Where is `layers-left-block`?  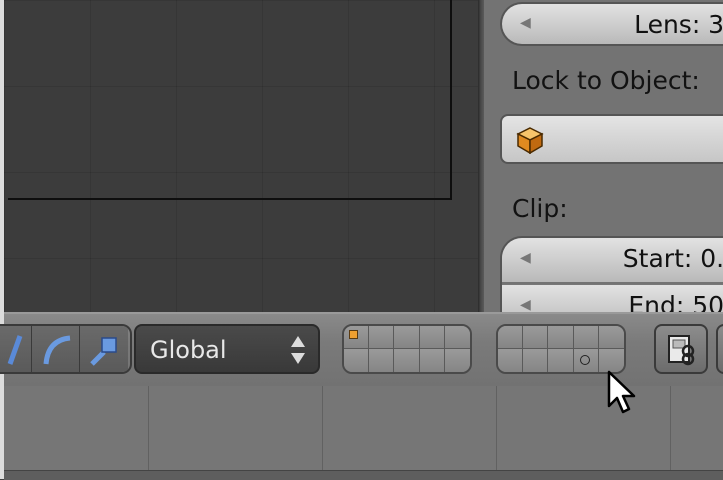
layers-left-block is located at coordinates (407, 349).